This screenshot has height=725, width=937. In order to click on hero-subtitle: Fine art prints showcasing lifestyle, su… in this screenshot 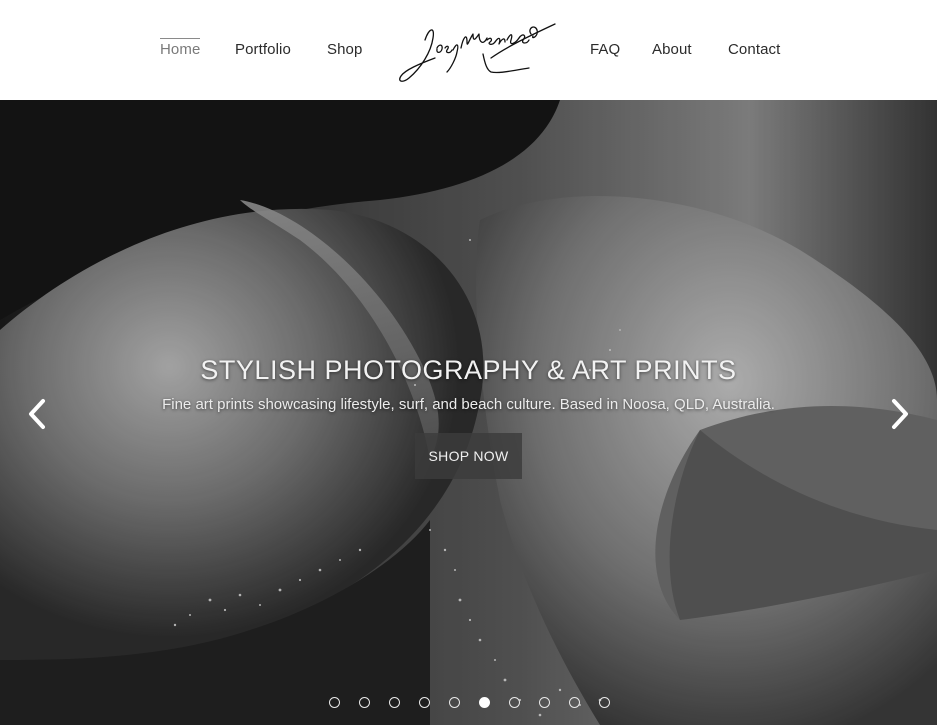, I will do `click(468, 404)`.